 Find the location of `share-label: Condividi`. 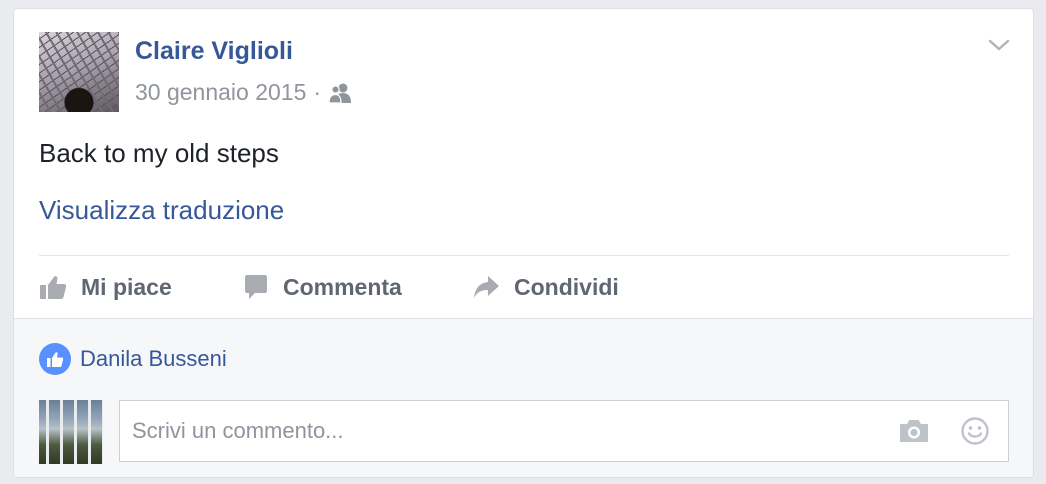

share-label: Condividi is located at coordinates (566, 286).